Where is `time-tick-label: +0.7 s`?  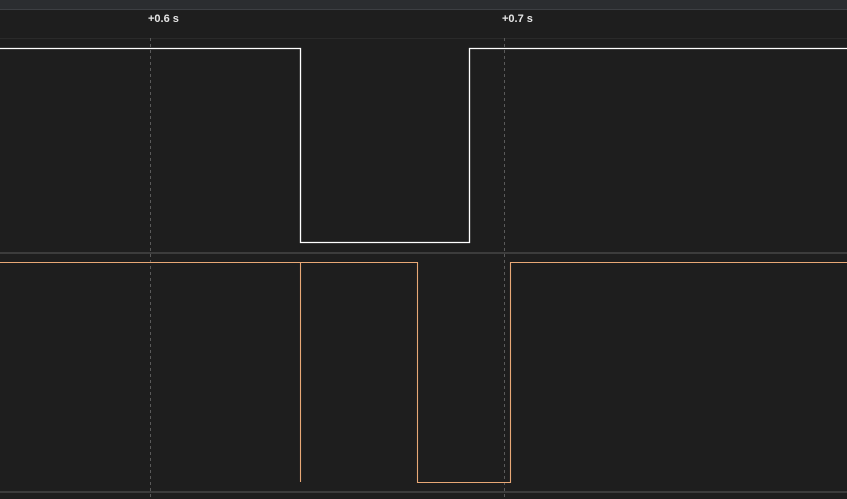 time-tick-label: +0.7 s is located at coordinates (517, 19).